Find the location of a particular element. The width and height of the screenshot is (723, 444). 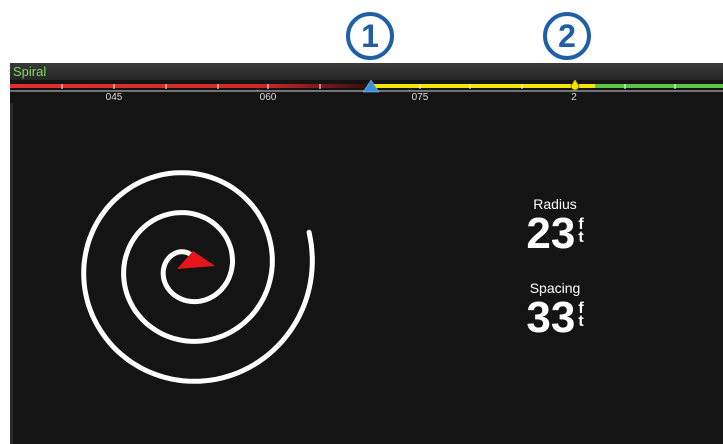

title-bar: Spiral is located at coordinates (366, 71).